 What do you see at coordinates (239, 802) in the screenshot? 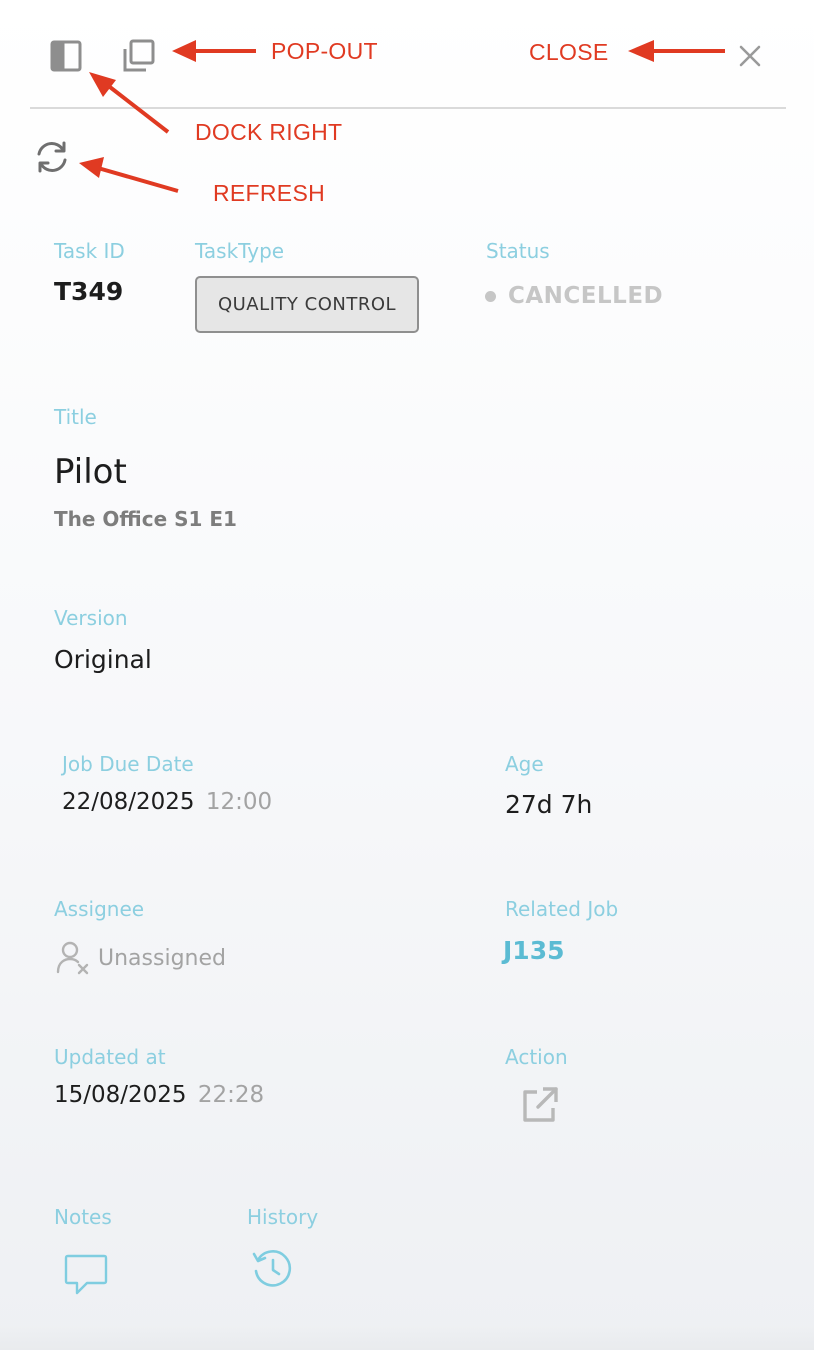
I see `job-due-time: 12:00` at bounding box center [239, 802].